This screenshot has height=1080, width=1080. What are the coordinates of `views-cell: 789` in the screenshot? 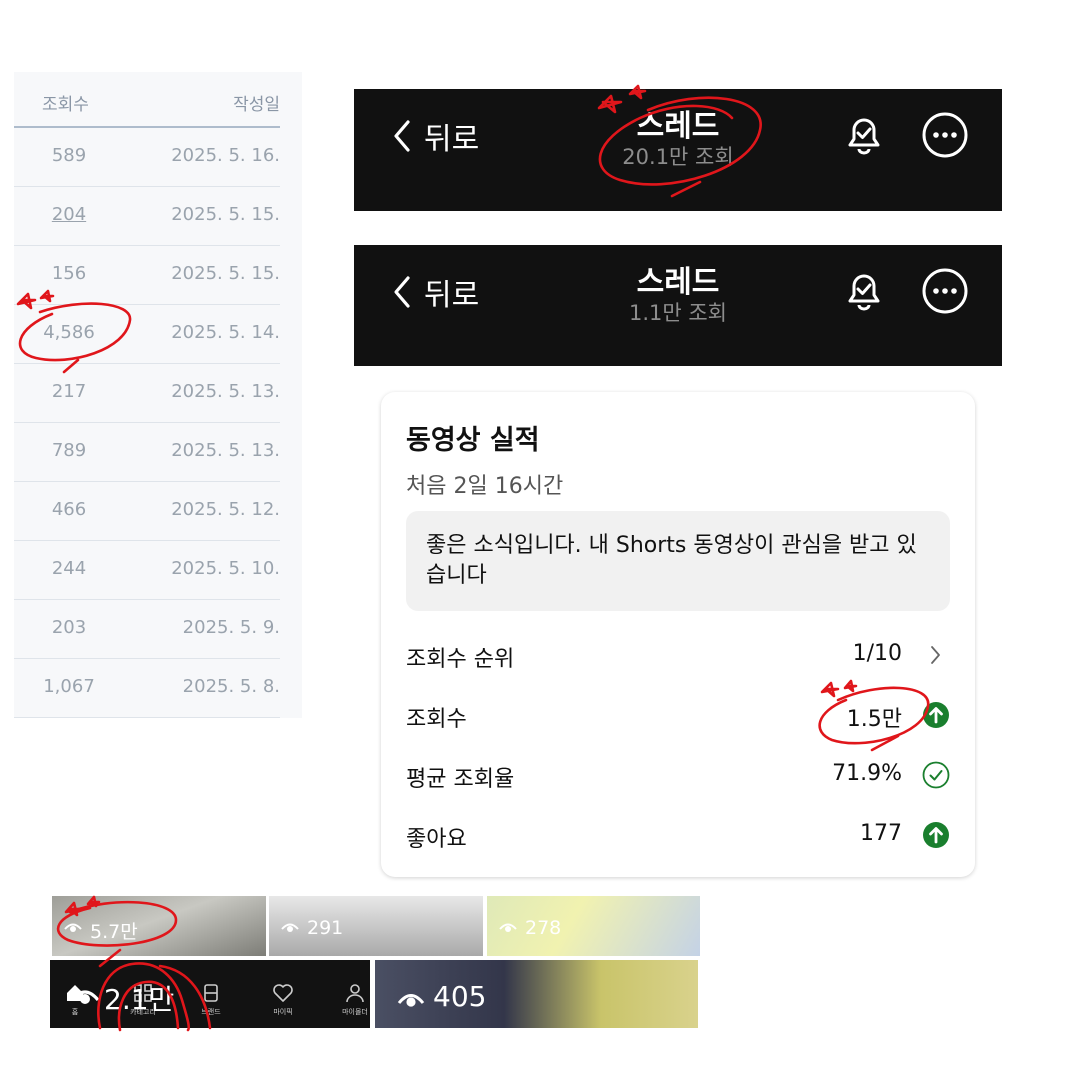 It's located at (69, 450).